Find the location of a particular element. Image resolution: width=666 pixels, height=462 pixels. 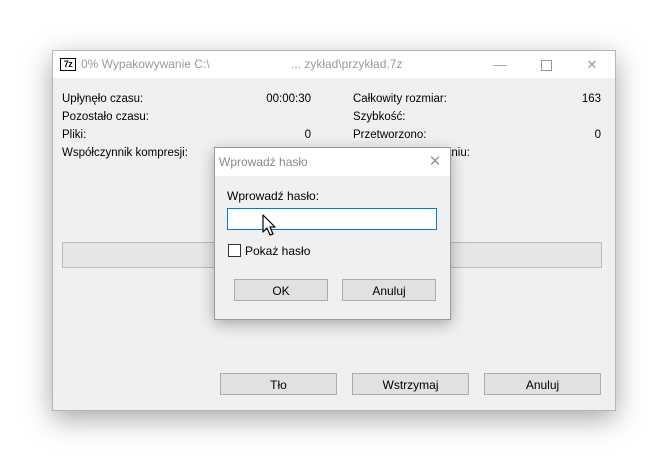

dialog-title-bar: Wprowadź hasło ✕ is located at coordinates (332, 162).